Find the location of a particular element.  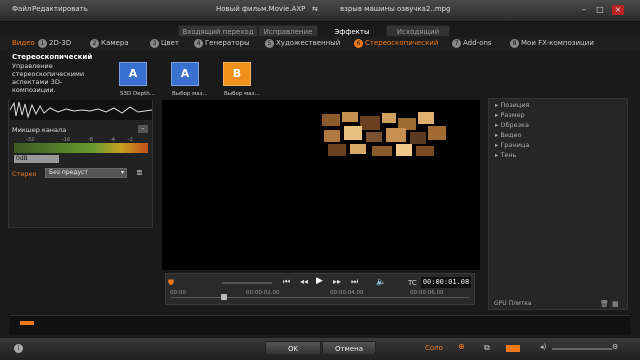

fullscreen-icon: ⧉ is located at coordinates (487, 348).